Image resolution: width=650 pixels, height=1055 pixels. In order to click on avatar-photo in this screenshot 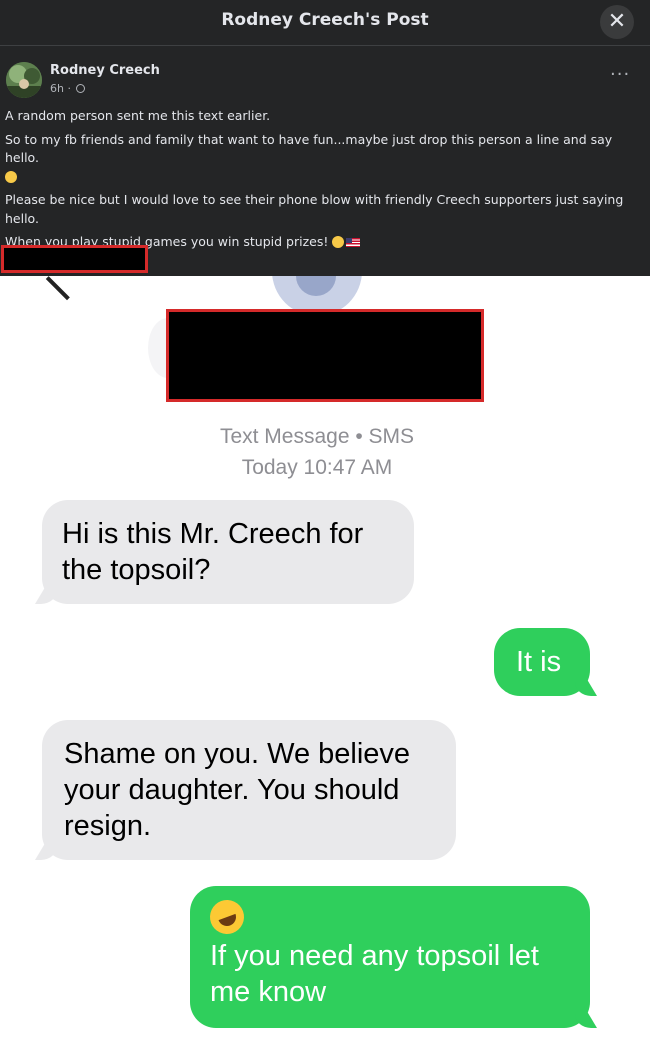, I will do `click(24, 80)`.